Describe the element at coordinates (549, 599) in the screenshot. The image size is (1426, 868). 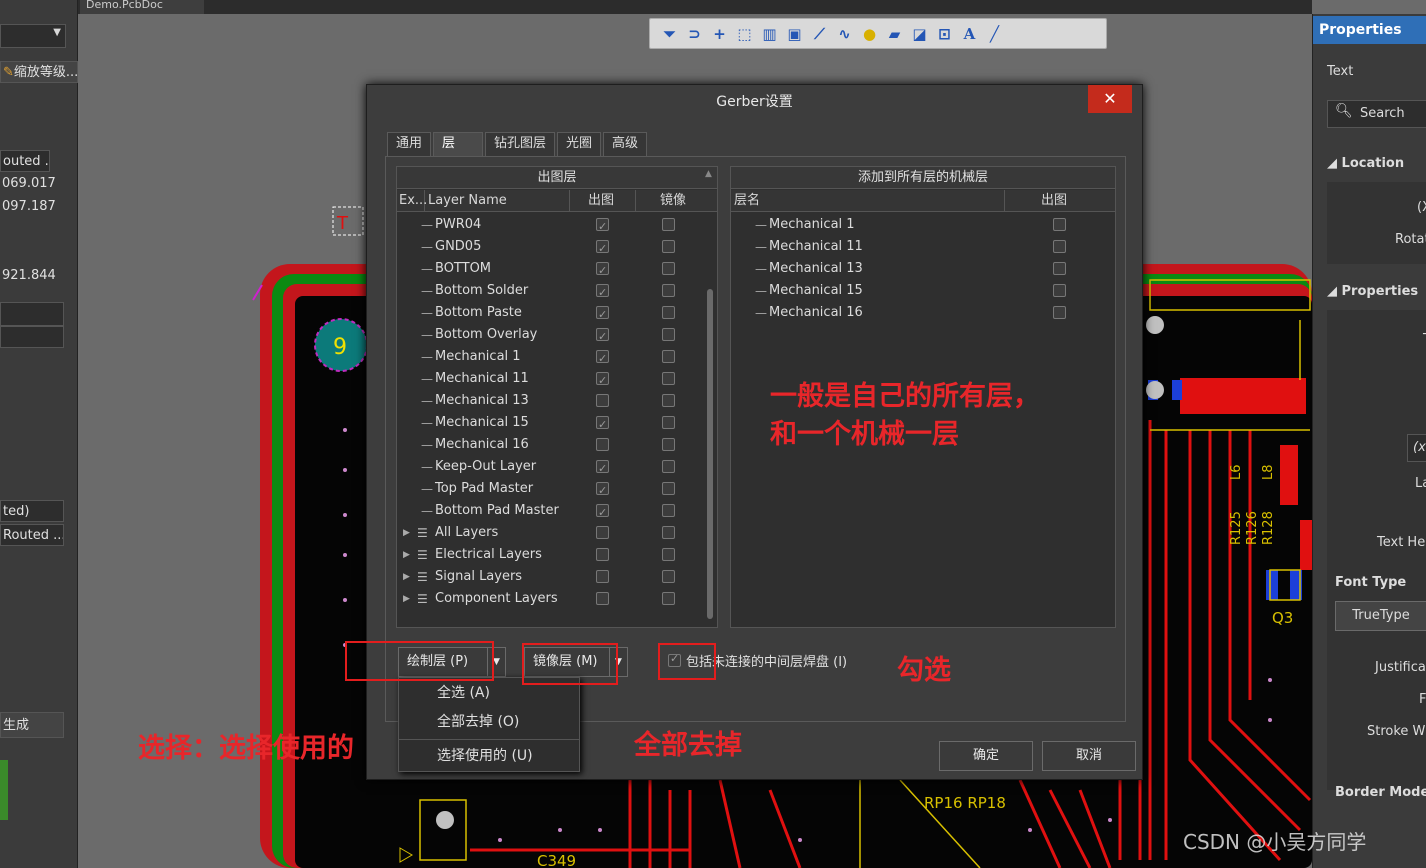
I see `layer-row: ▶ ☰ Component Layers` at that location.